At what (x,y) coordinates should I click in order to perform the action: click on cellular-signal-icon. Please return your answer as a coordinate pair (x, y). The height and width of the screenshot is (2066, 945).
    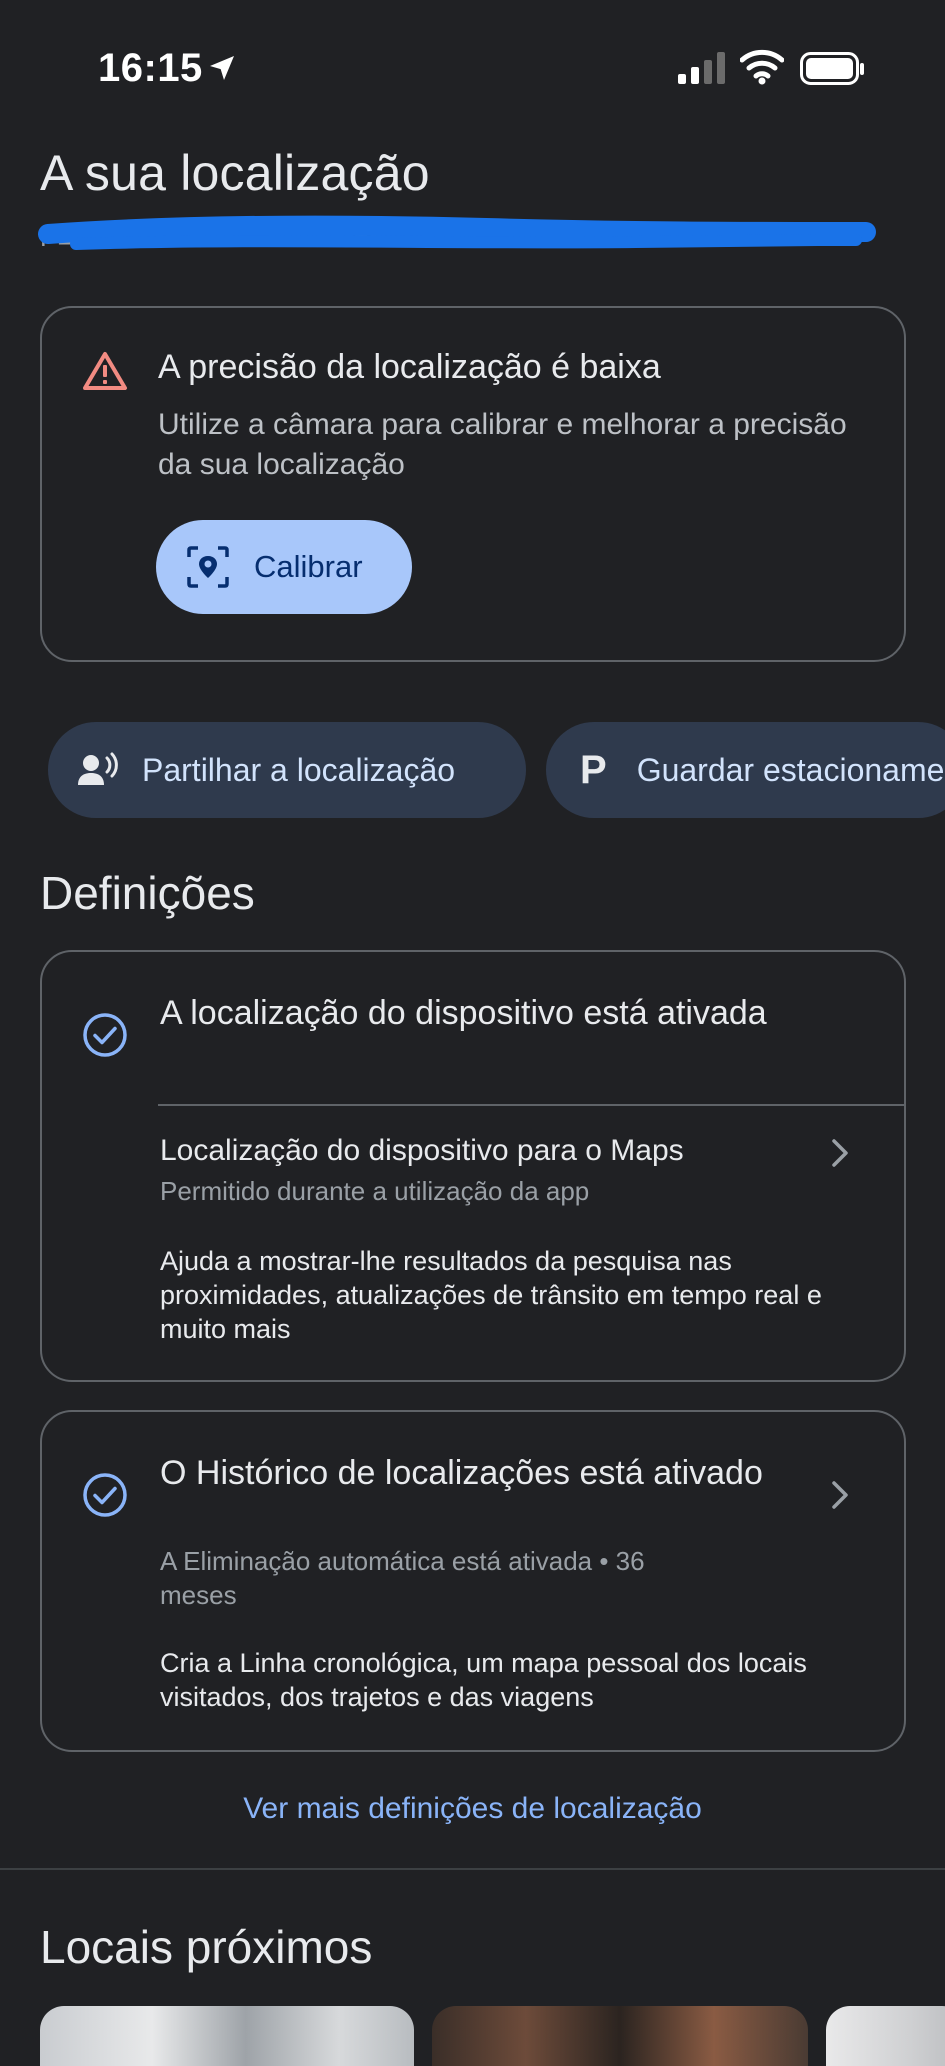
    Looking at the image, I should click on (701, 68).